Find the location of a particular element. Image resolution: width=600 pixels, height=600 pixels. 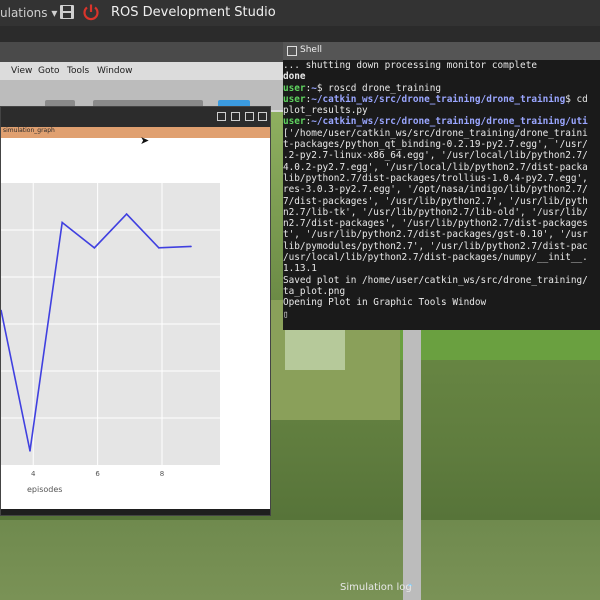

x-tick-label: 6 is located at coordinates (97, 474).